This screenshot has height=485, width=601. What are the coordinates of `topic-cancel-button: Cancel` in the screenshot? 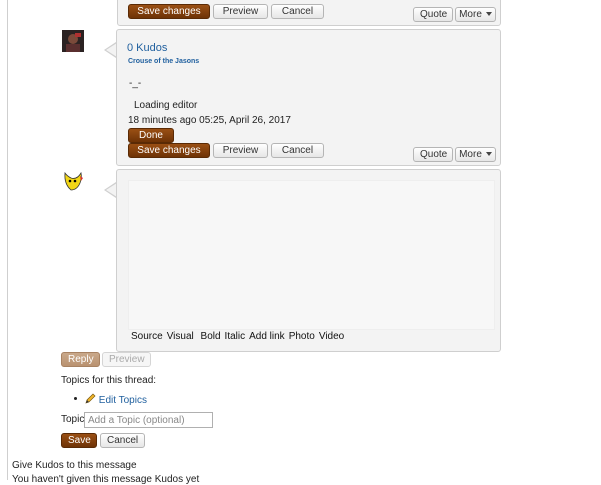 It's located at (122, 440).